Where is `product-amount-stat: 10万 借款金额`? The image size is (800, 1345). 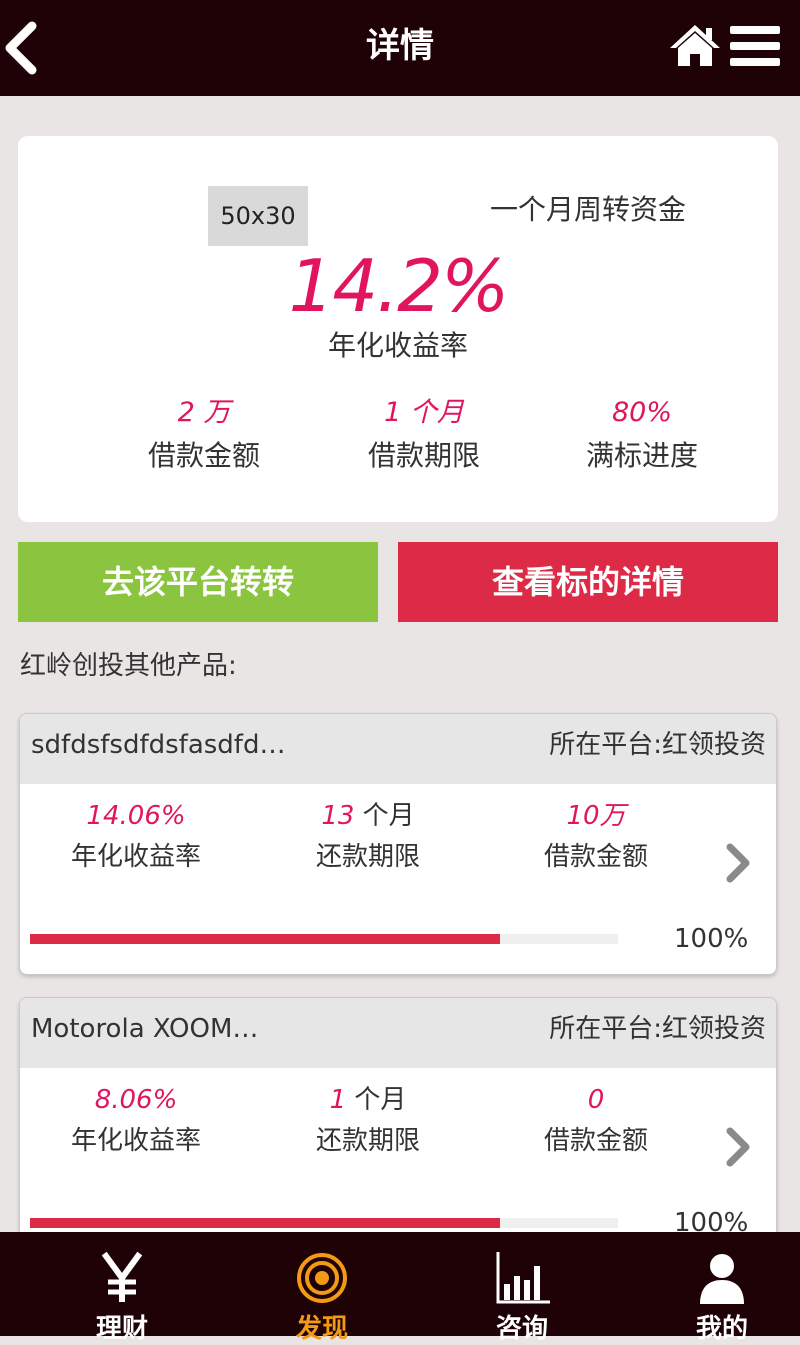
product-amount-stat: 10万 借款金额 is located at coordinates (596, 835).